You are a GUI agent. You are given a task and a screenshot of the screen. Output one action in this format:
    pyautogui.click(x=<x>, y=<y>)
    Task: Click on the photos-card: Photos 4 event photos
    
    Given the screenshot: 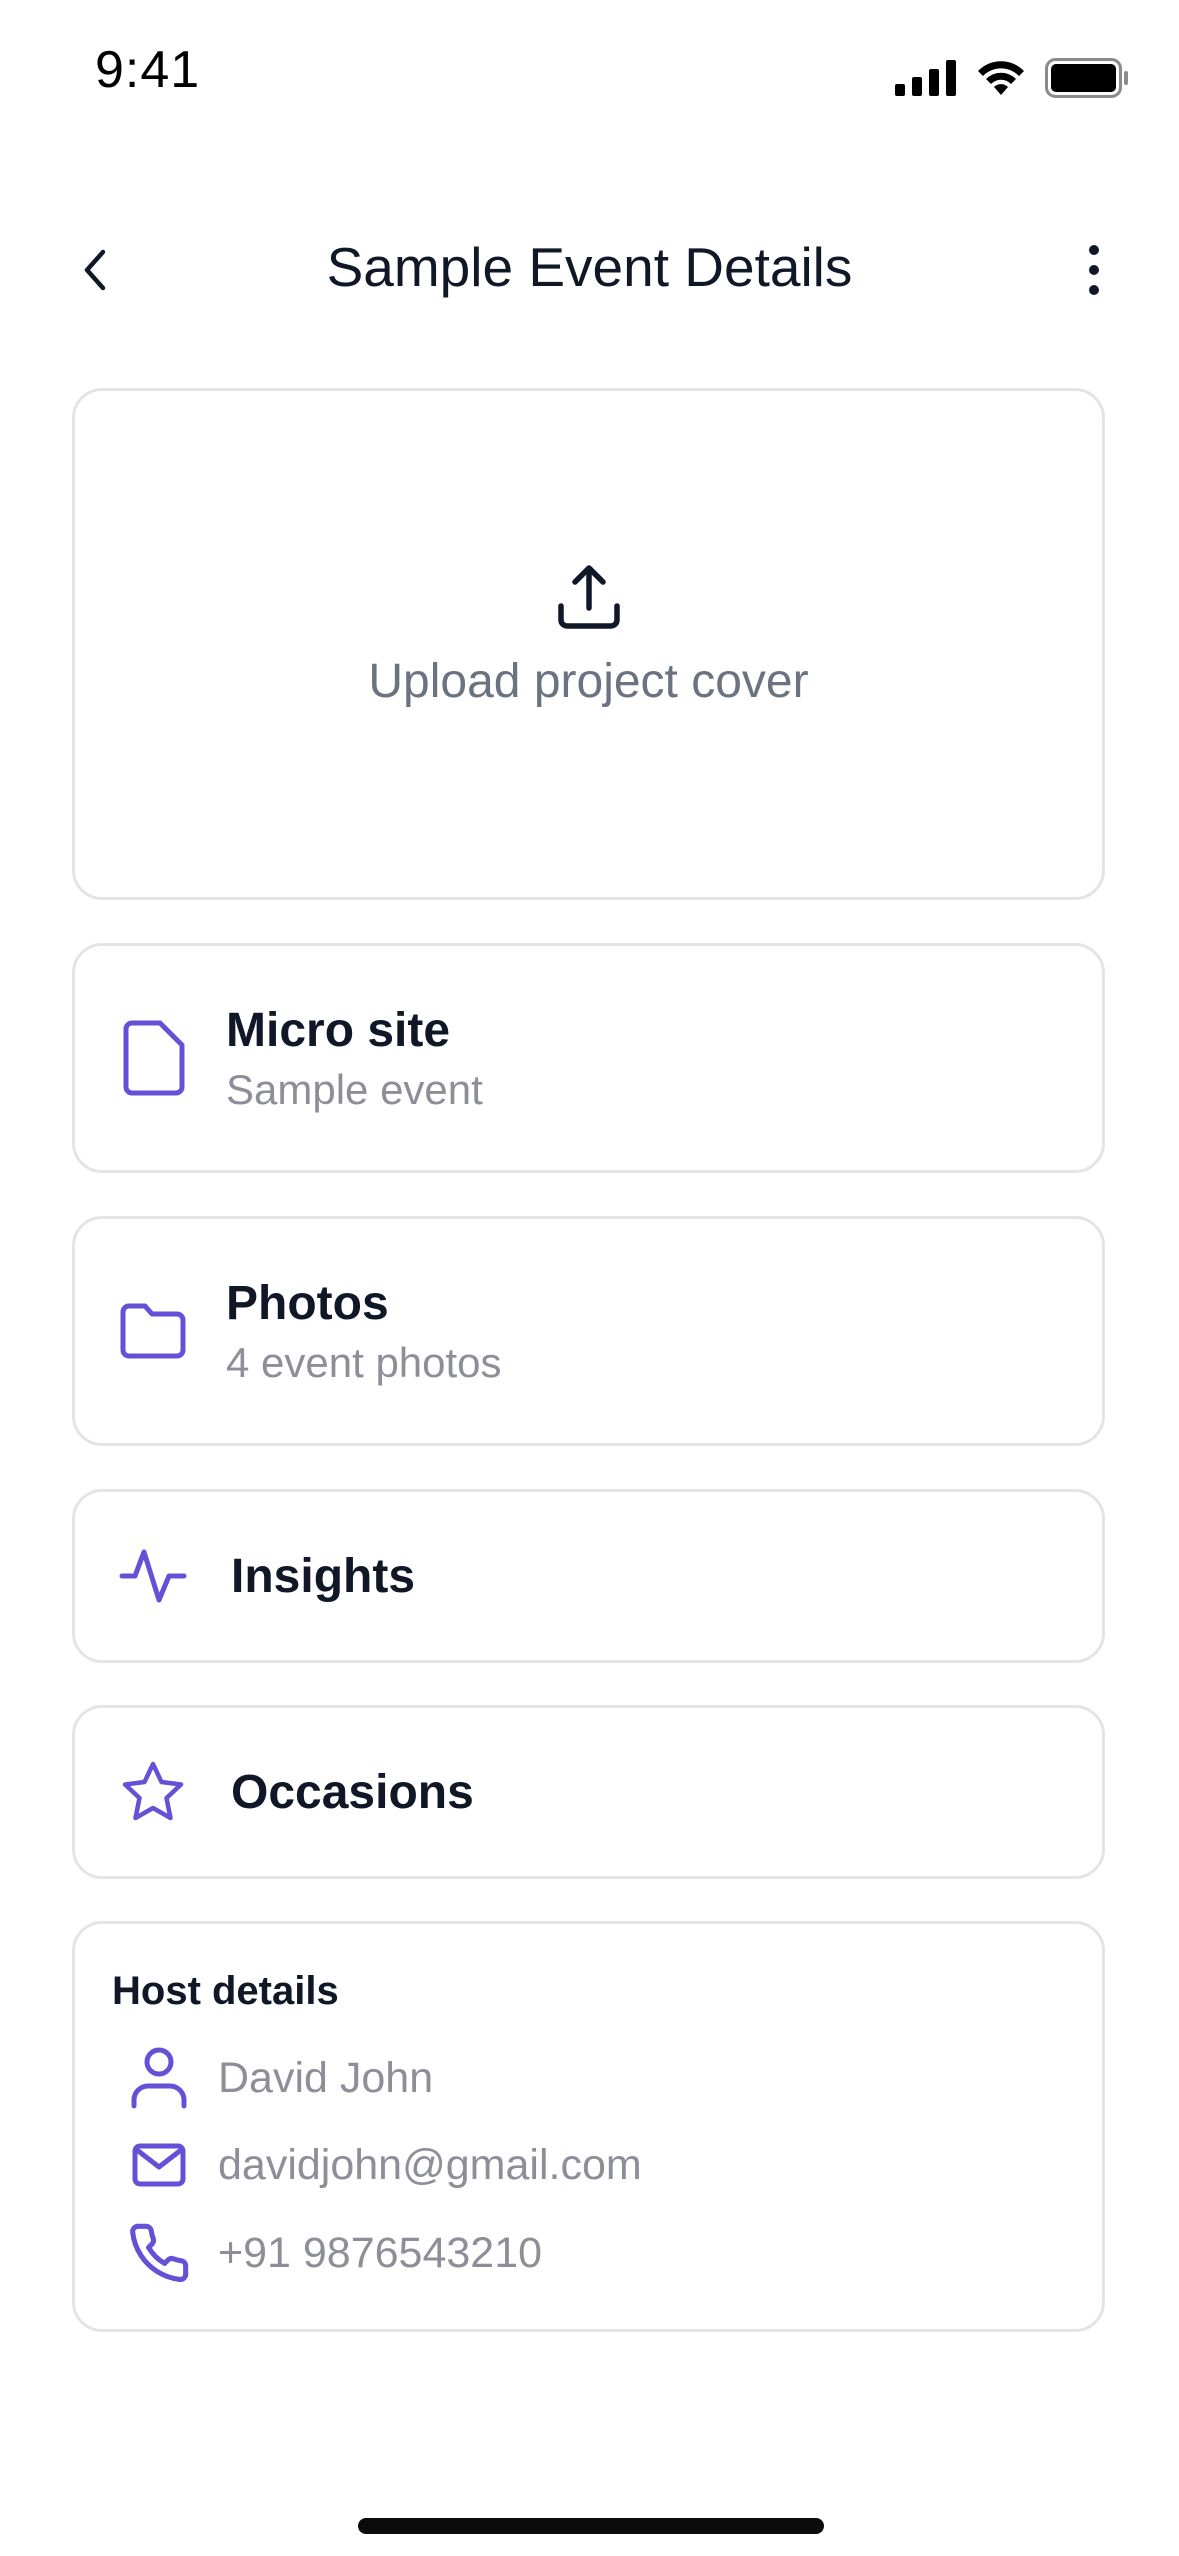 What is the action you would take?
    pyautogui.click(x=588, y=1331)
    